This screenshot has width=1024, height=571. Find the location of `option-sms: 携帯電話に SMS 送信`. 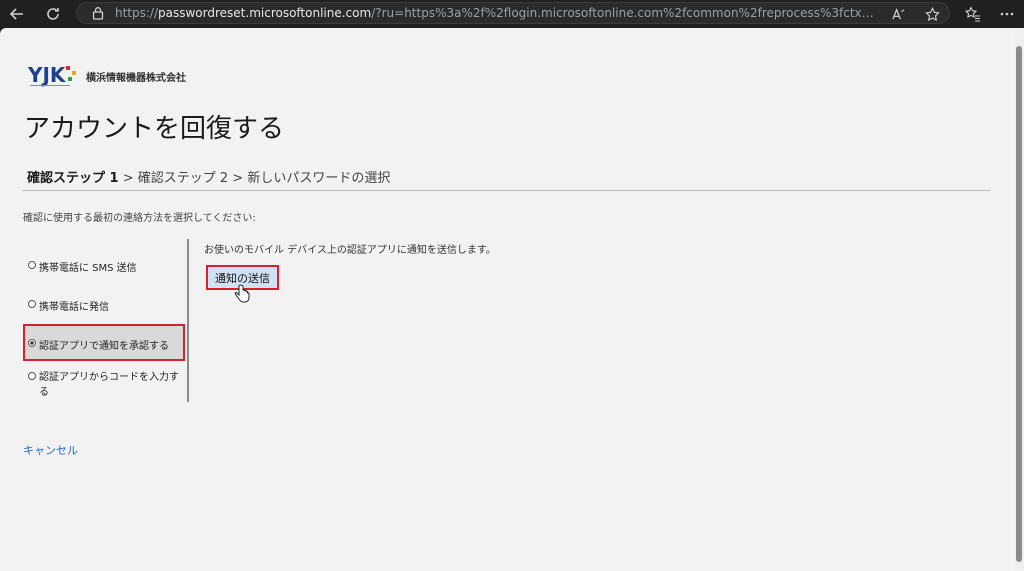

option-sms: 携帯電話に SMS 送信 is located at coordinates (82, 266).